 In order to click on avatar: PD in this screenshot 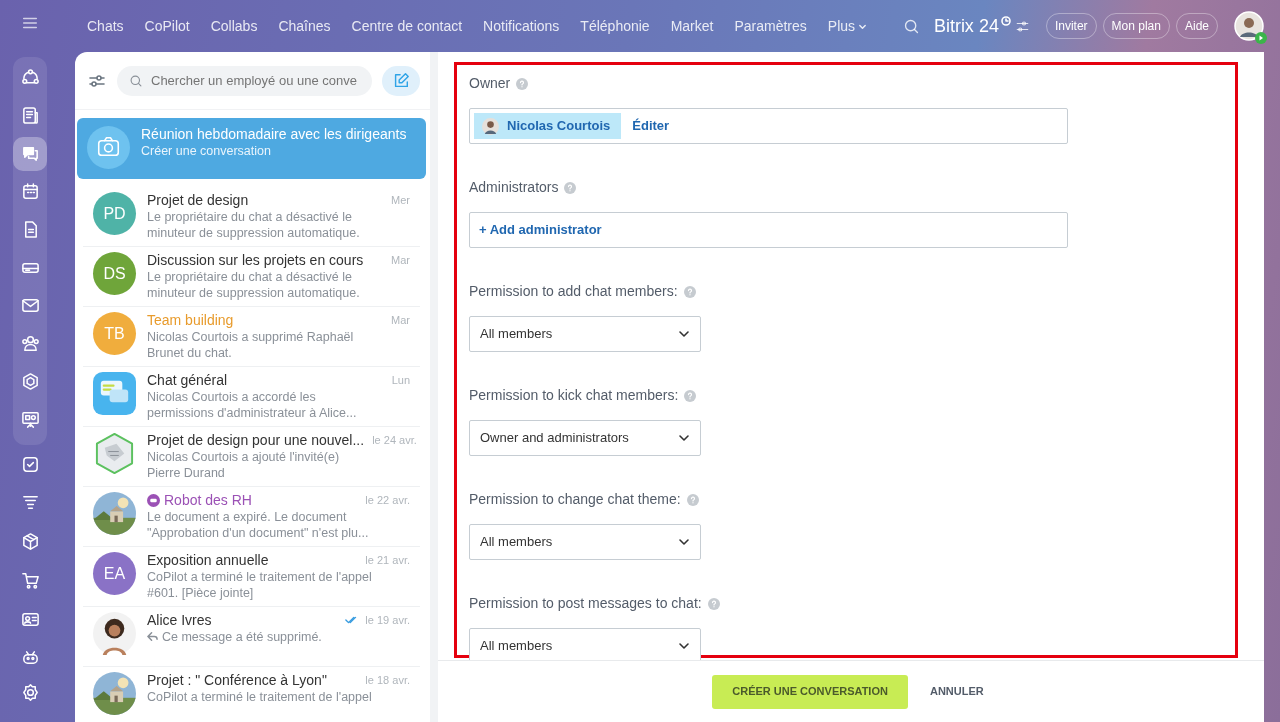, I will do `click(114, 213)`.